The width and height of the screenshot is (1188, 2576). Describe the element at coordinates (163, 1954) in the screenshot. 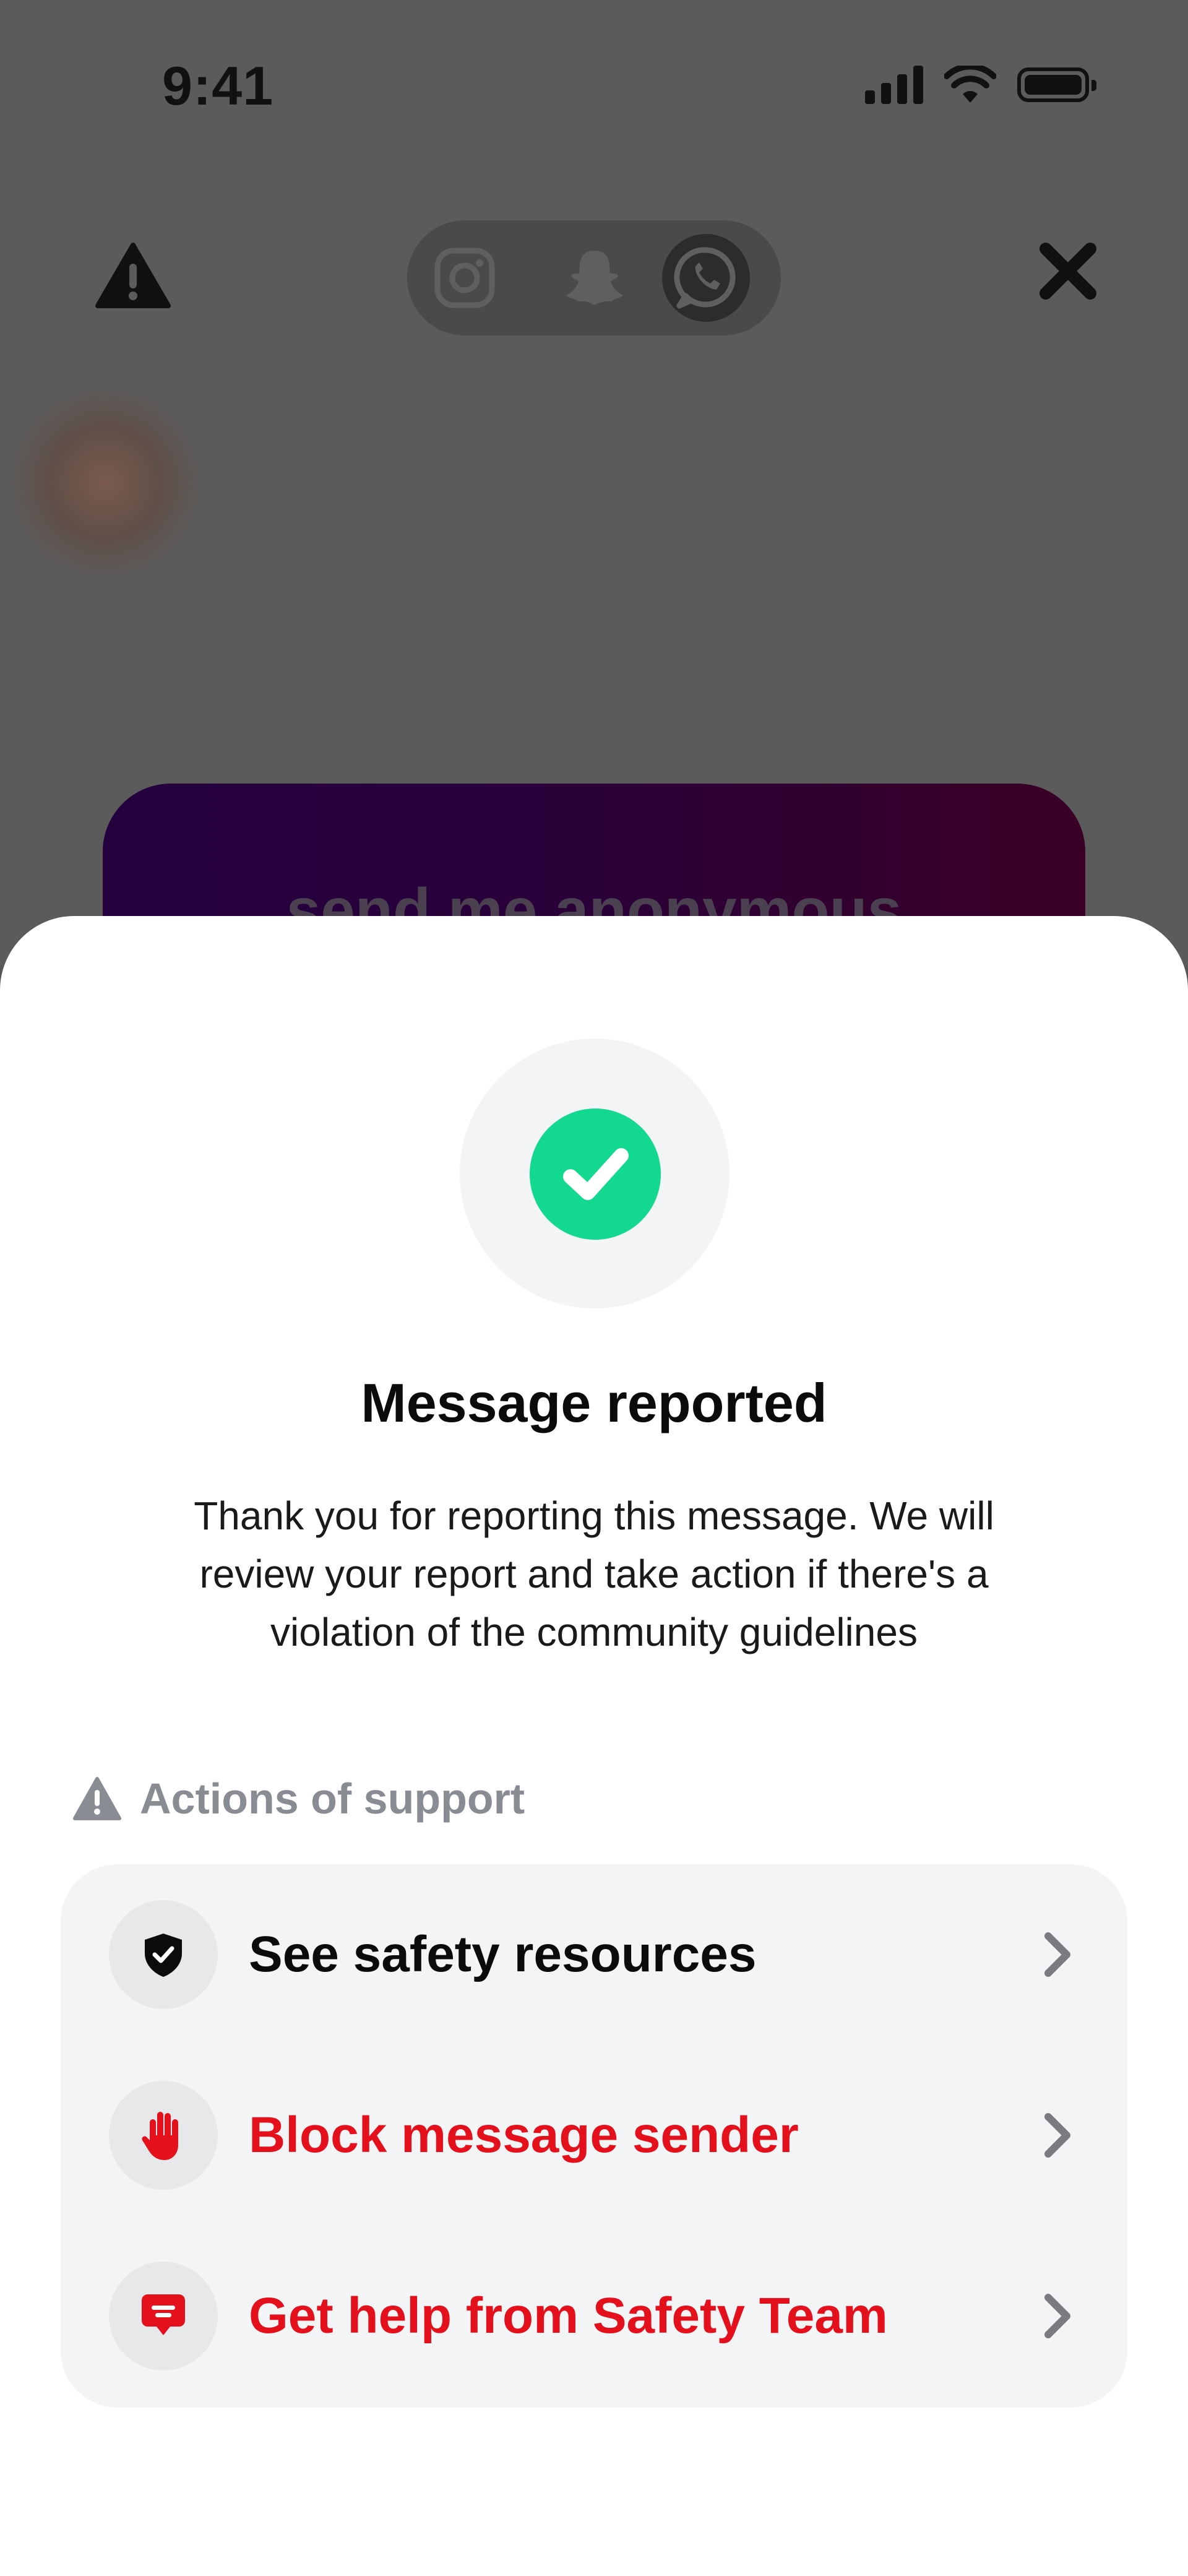

I see `shield-check-icon` at that location.